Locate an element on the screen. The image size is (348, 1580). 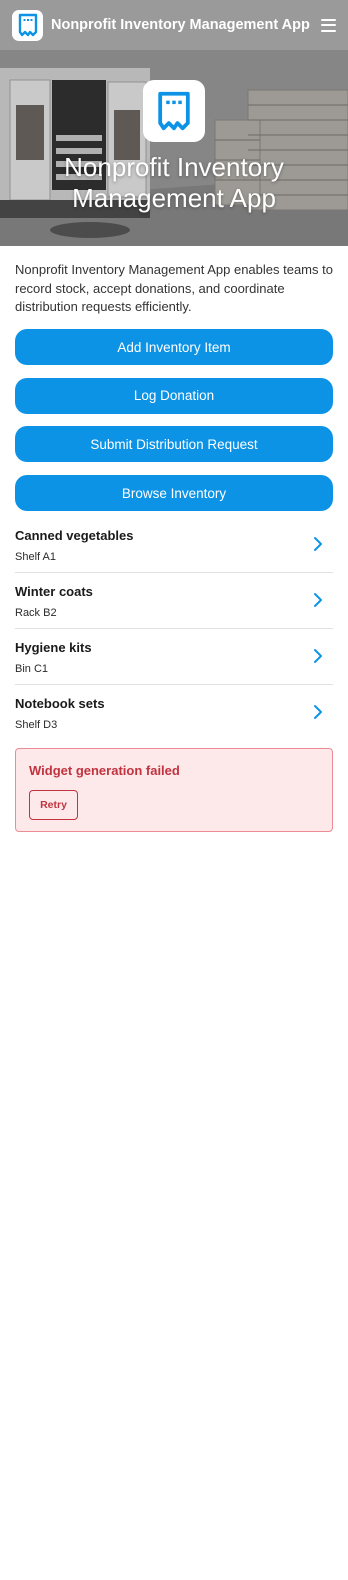
item-name: Notebook sets is located at coordinates (60, 703).